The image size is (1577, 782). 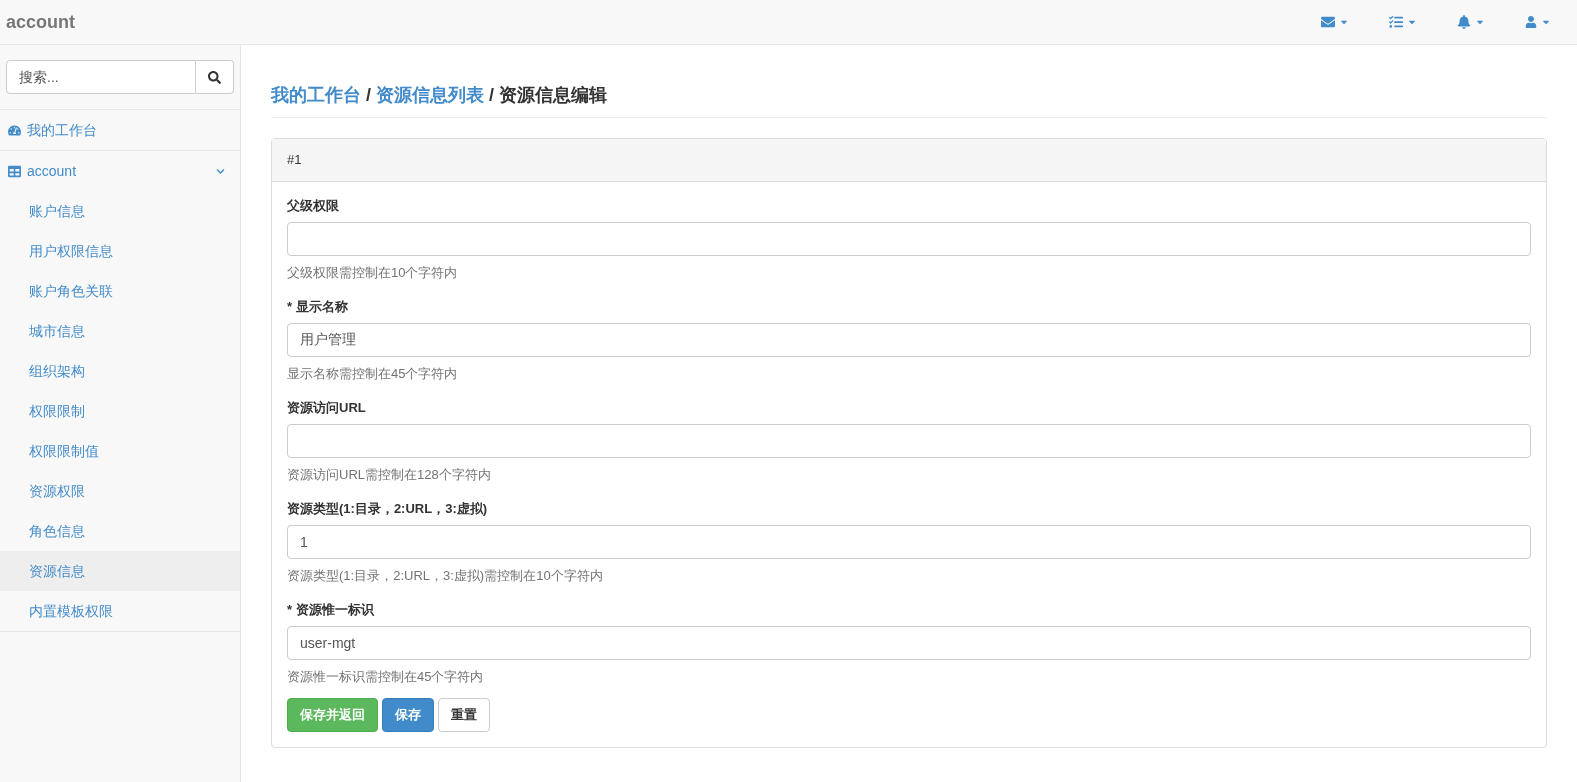 What do you see at coordinates (120, 251) in the screenshot?
I see `sidebar-subitem: 用户权限信息` at bounding box center [120, 251].